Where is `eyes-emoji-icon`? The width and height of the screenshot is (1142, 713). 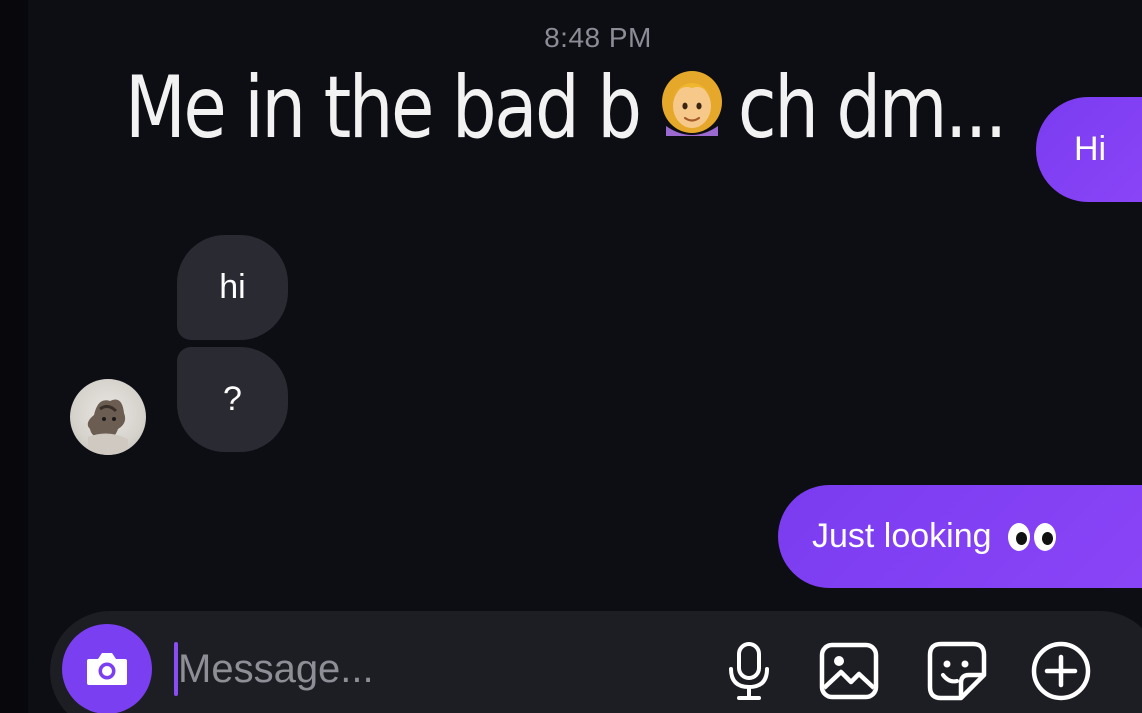
eyes-emoji-icon is located at coordinates (1031, 536).